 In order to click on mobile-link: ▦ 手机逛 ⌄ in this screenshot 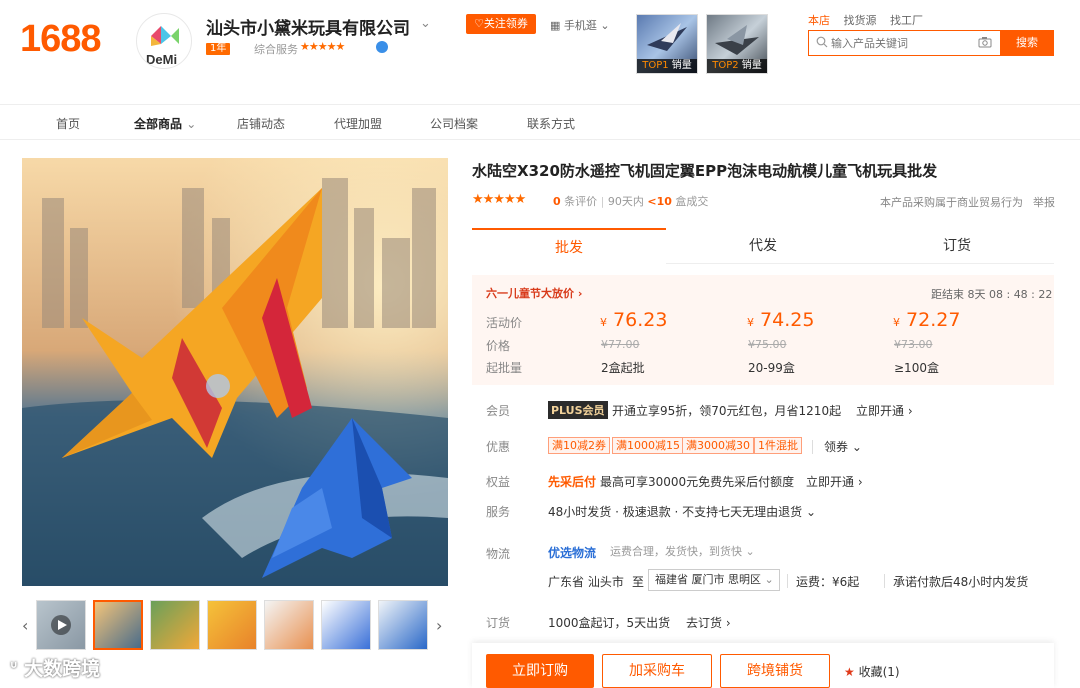, I will do `click(580, 25)`.